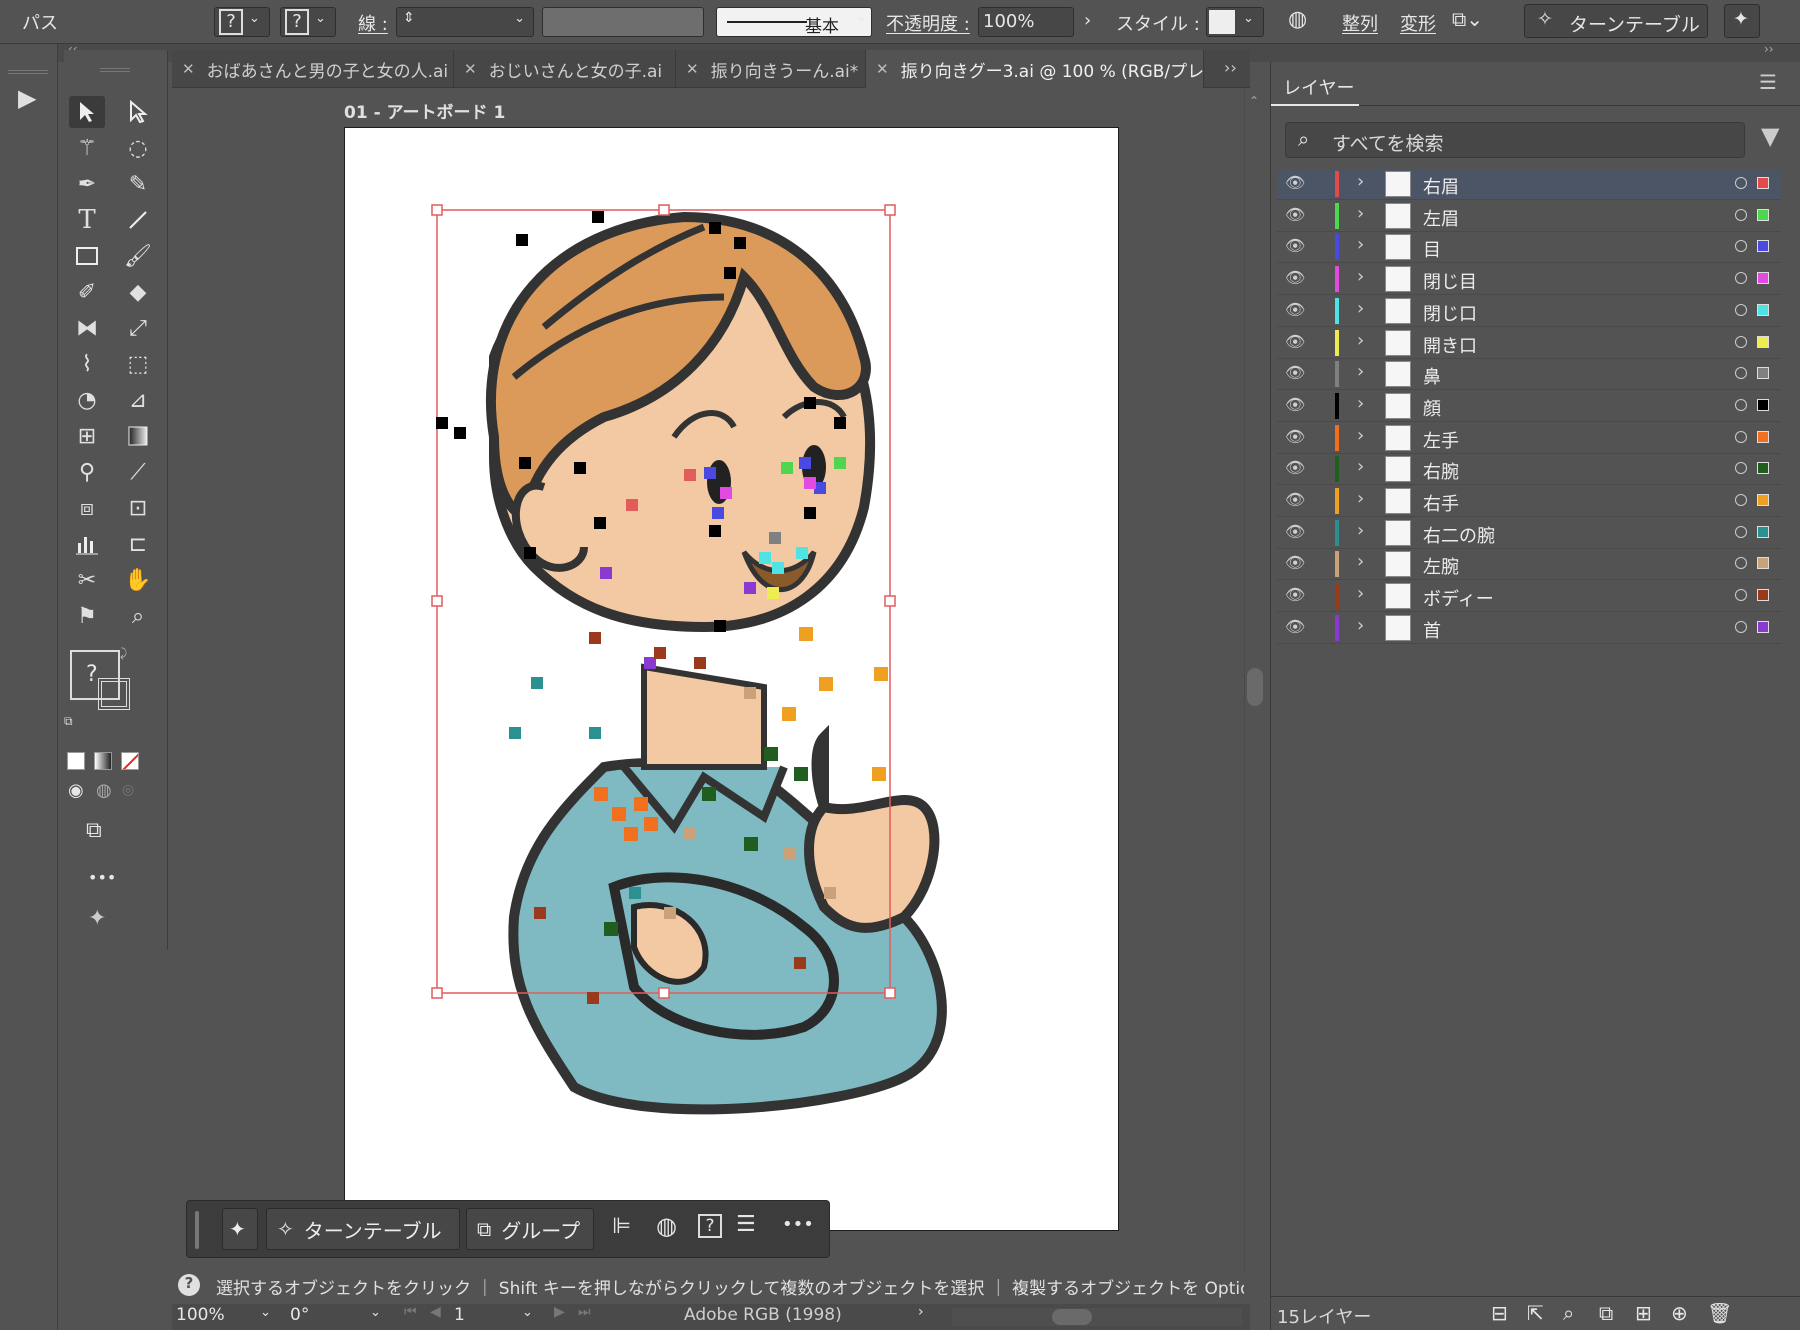  I want to click on scale-tool-icon: ⤢, so click(138, 328).